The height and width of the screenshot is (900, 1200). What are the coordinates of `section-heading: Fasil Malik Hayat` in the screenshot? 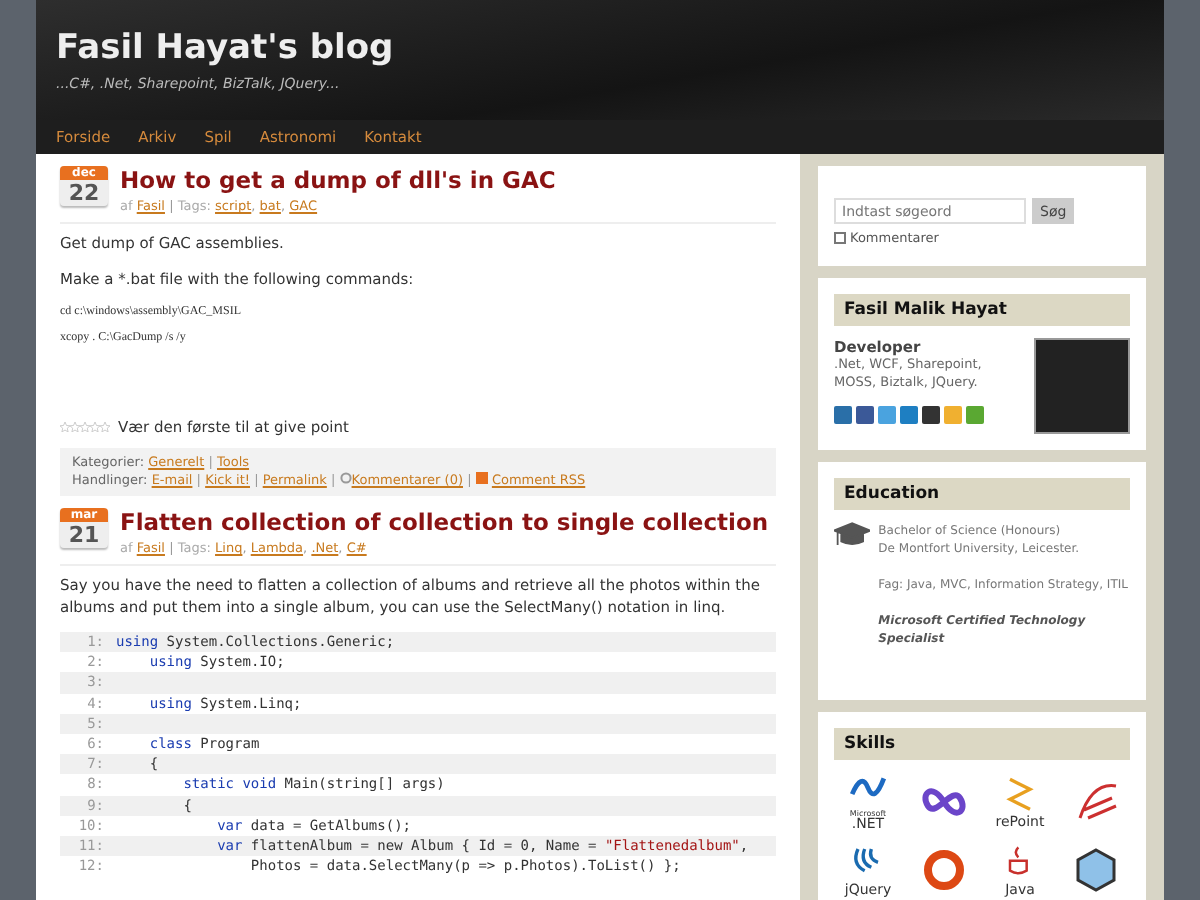 It's located at (982, 310).